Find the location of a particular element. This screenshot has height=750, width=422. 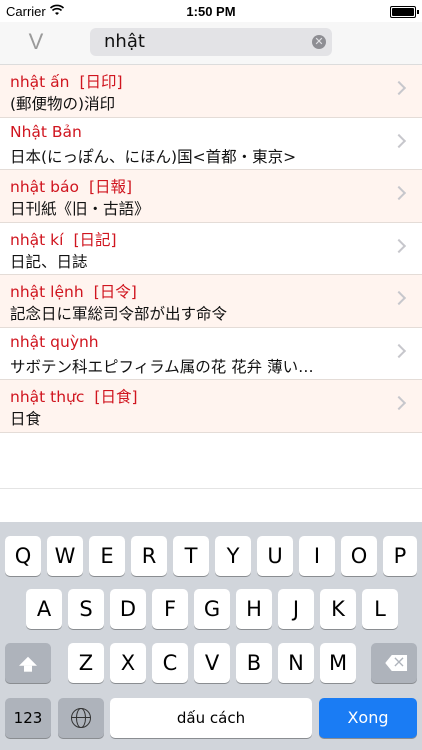

search-input: nhật ✕ is located at coordinates (211, 42).